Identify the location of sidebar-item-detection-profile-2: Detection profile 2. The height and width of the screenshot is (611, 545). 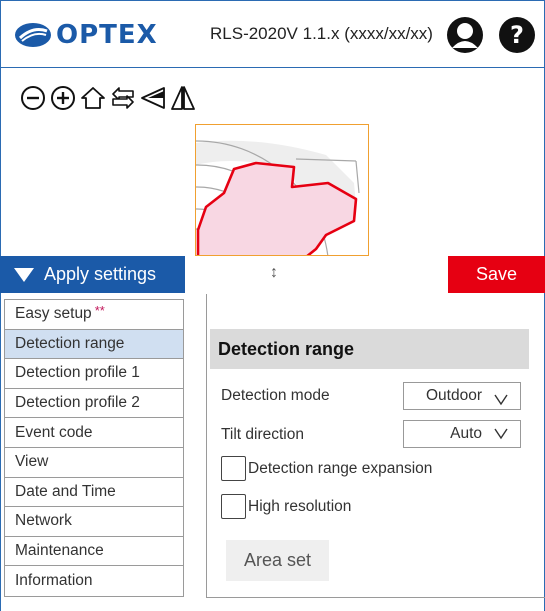
(94, 404).